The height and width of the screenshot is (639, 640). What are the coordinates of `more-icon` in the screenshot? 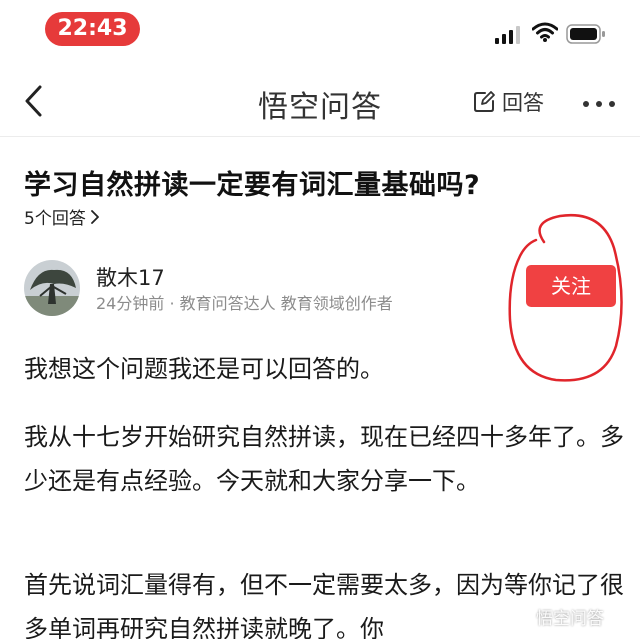 It's located at (599, 104).